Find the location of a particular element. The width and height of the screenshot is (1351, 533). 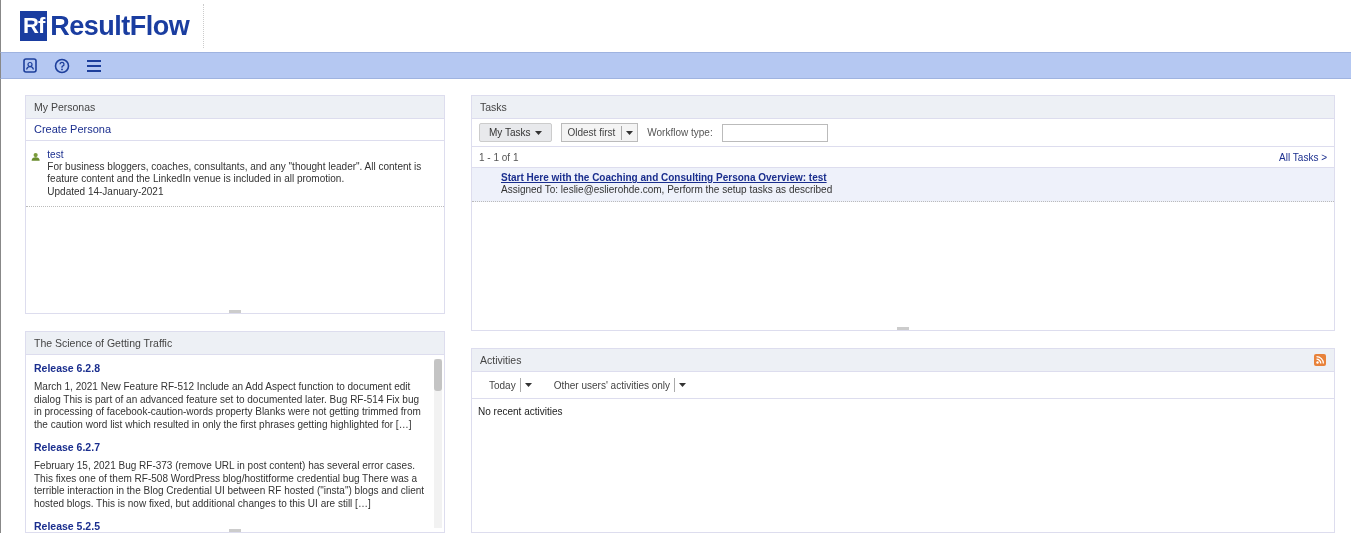

post-title-link: Release 6.2.7 is located at coordinates (67, 447).